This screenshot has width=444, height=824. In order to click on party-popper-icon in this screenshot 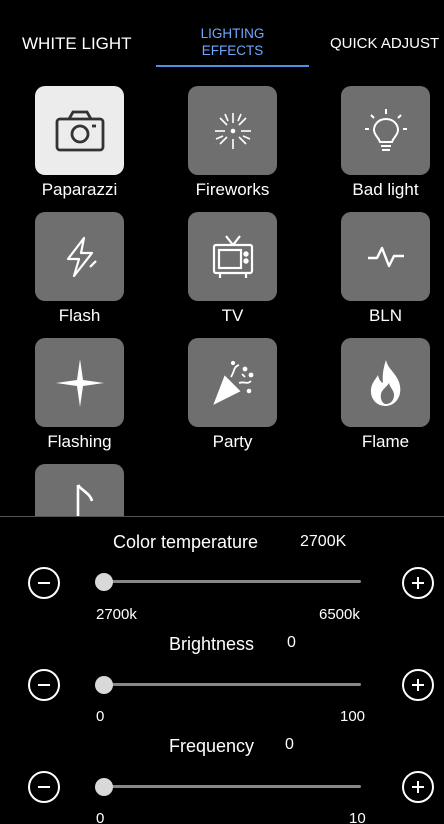, I will do `click(232, 382)`.